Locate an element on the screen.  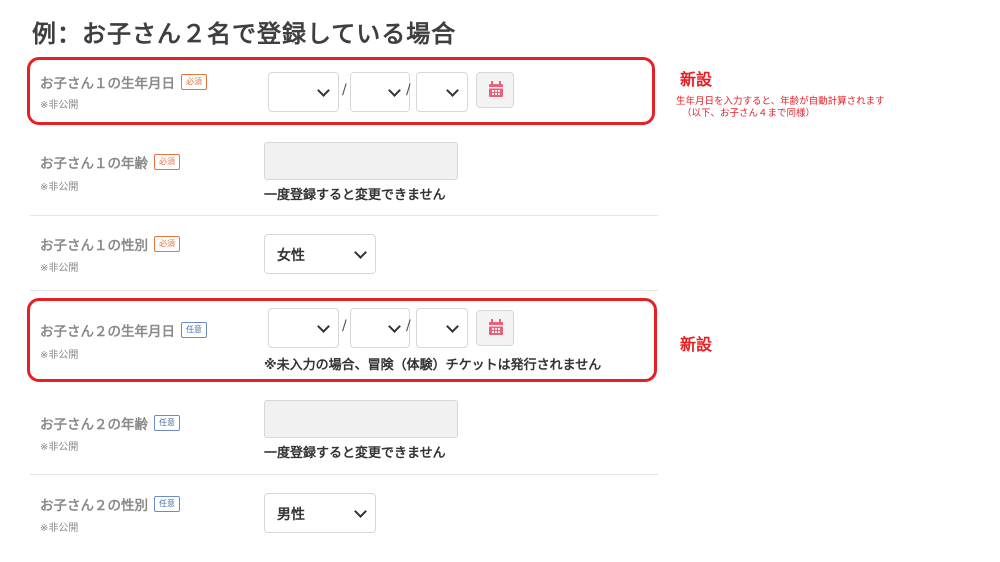
child1-age-field is located at coordinates (361, 161).